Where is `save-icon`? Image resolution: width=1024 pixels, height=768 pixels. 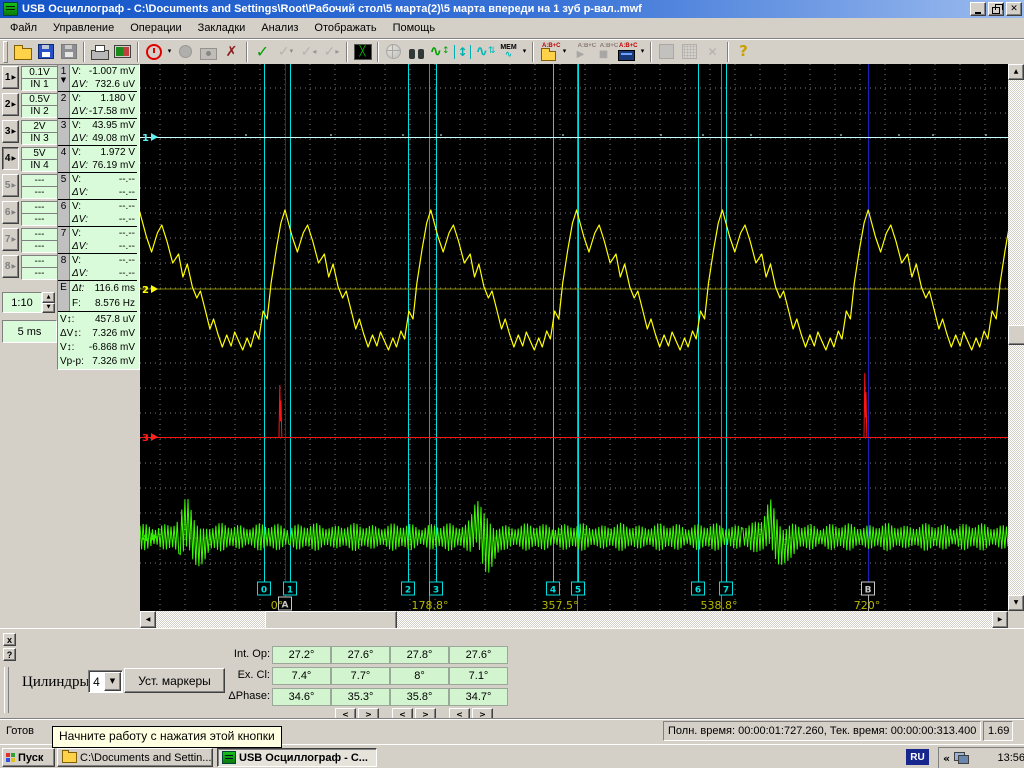 save-icon is located at coordinates (45, 52).